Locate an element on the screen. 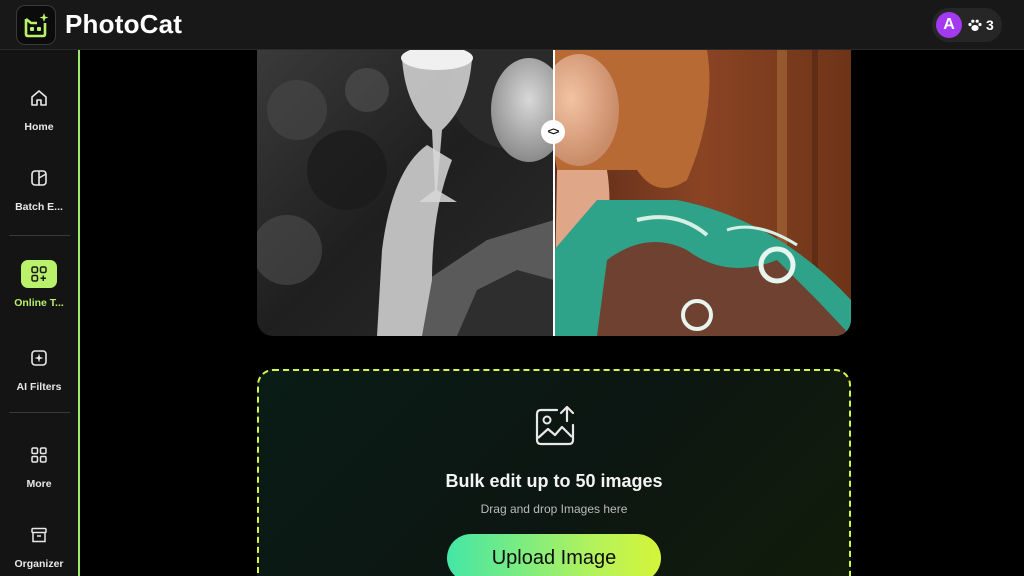 The width and height of the screenshot is (1024, 576). cat-logo-icon is located at coordinates (36, 25).